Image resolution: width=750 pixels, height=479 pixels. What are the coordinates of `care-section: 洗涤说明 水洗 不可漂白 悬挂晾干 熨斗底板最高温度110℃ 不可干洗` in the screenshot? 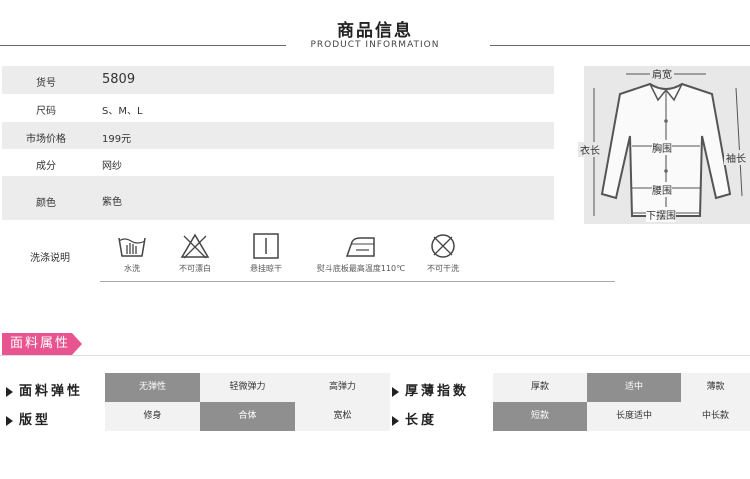 It's located at (307, 254).